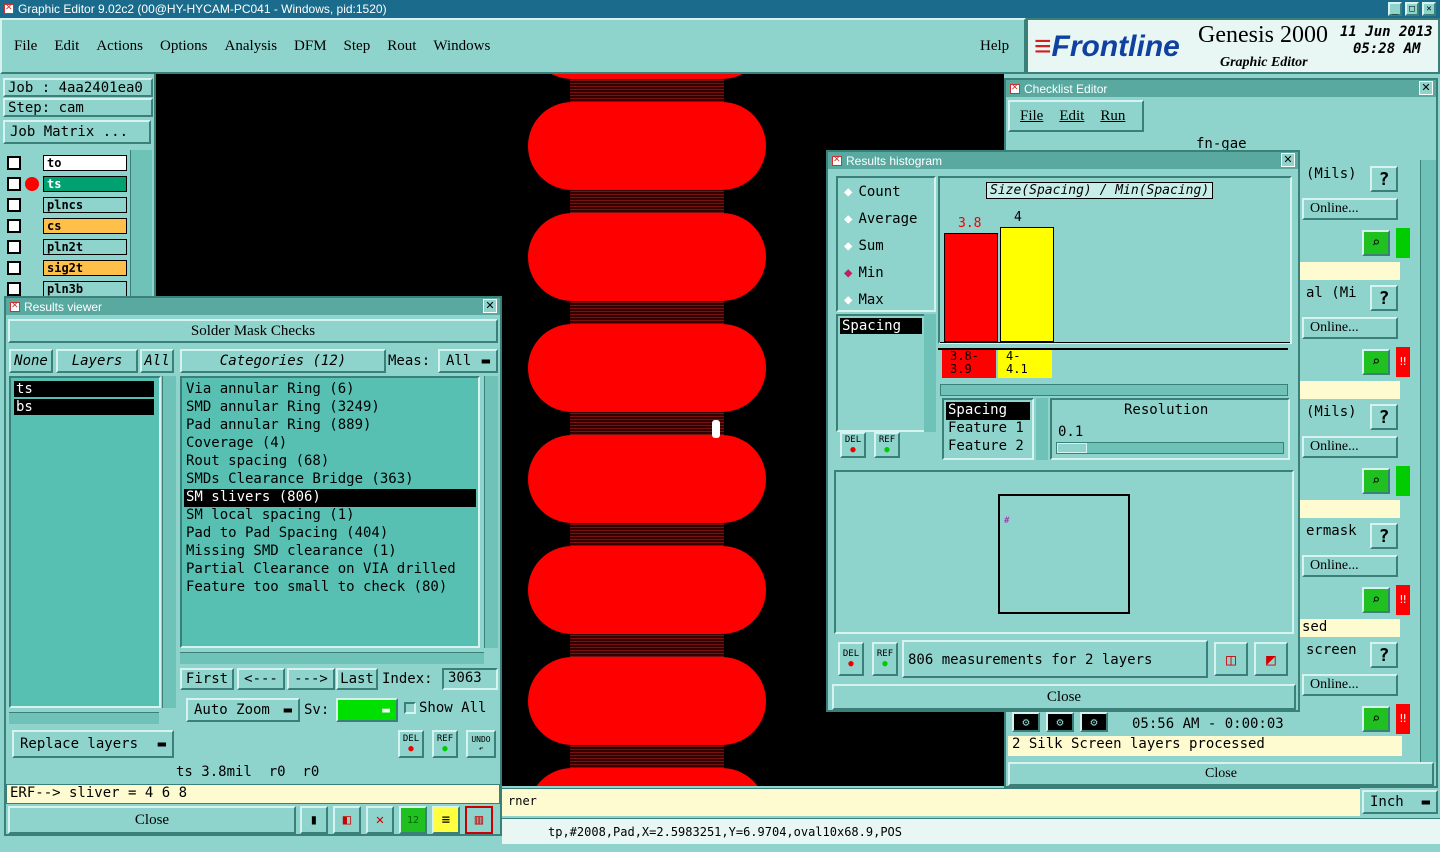 The height and width of the screenshot is (852, 1440). What do you see at coordinates (1071, 116) in the screenshot?
I see `checklist-menu-edit: Edit` at bounding box center [1071, 116].